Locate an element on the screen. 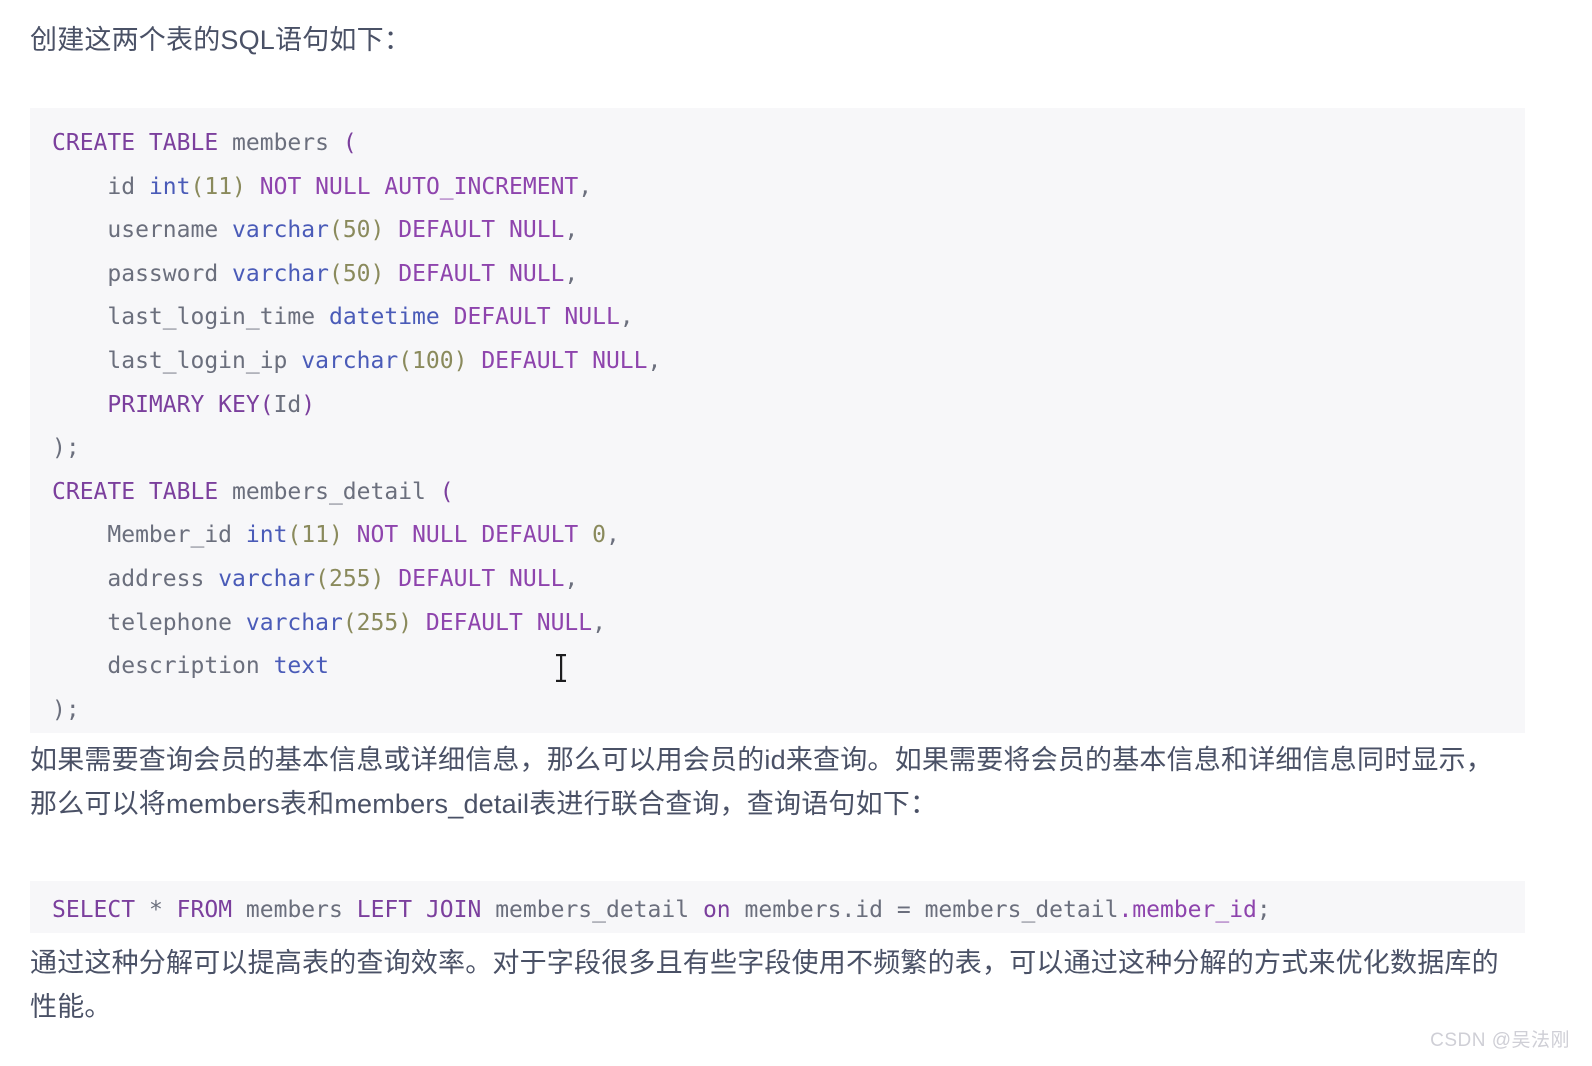 This screenshot has width=1592, height=1066. token-auto-increment: AUTO_INCREMENT is located at coordinates (481, 186).